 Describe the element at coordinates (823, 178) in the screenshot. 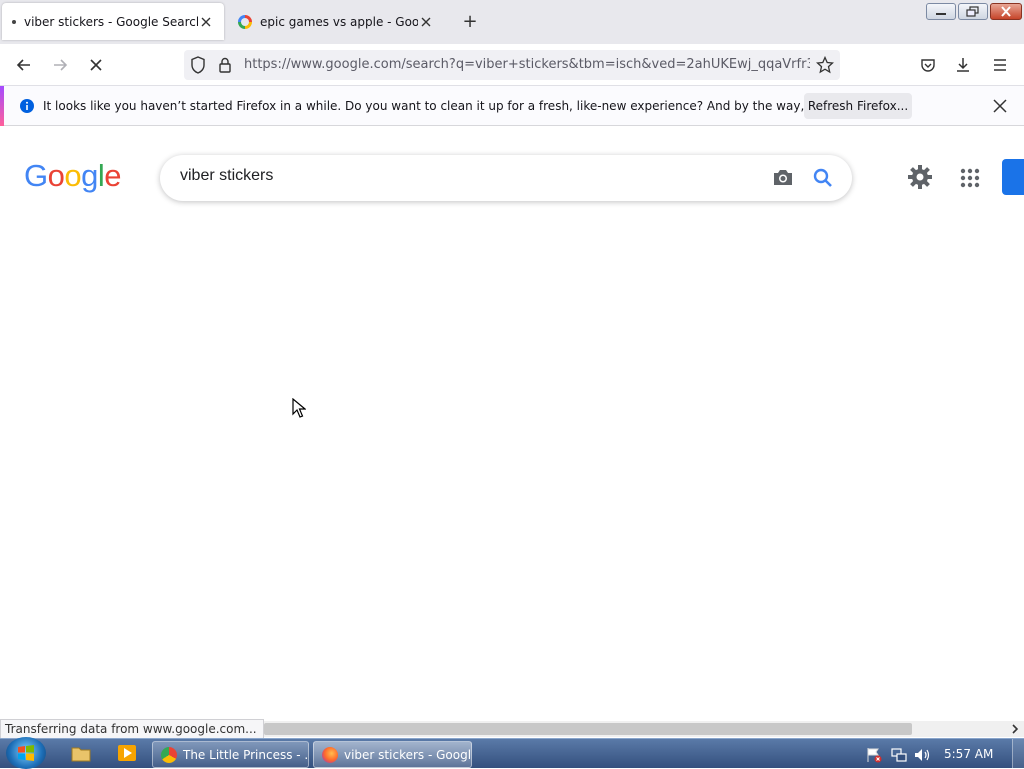

I see `search-icon` at that location.